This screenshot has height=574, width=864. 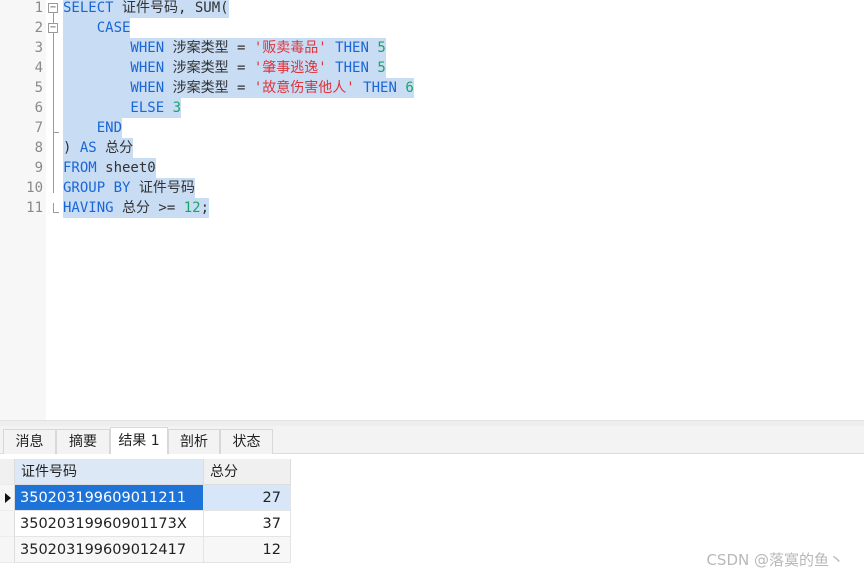 I want to click on code-text: END, so click(x=93, y=128).